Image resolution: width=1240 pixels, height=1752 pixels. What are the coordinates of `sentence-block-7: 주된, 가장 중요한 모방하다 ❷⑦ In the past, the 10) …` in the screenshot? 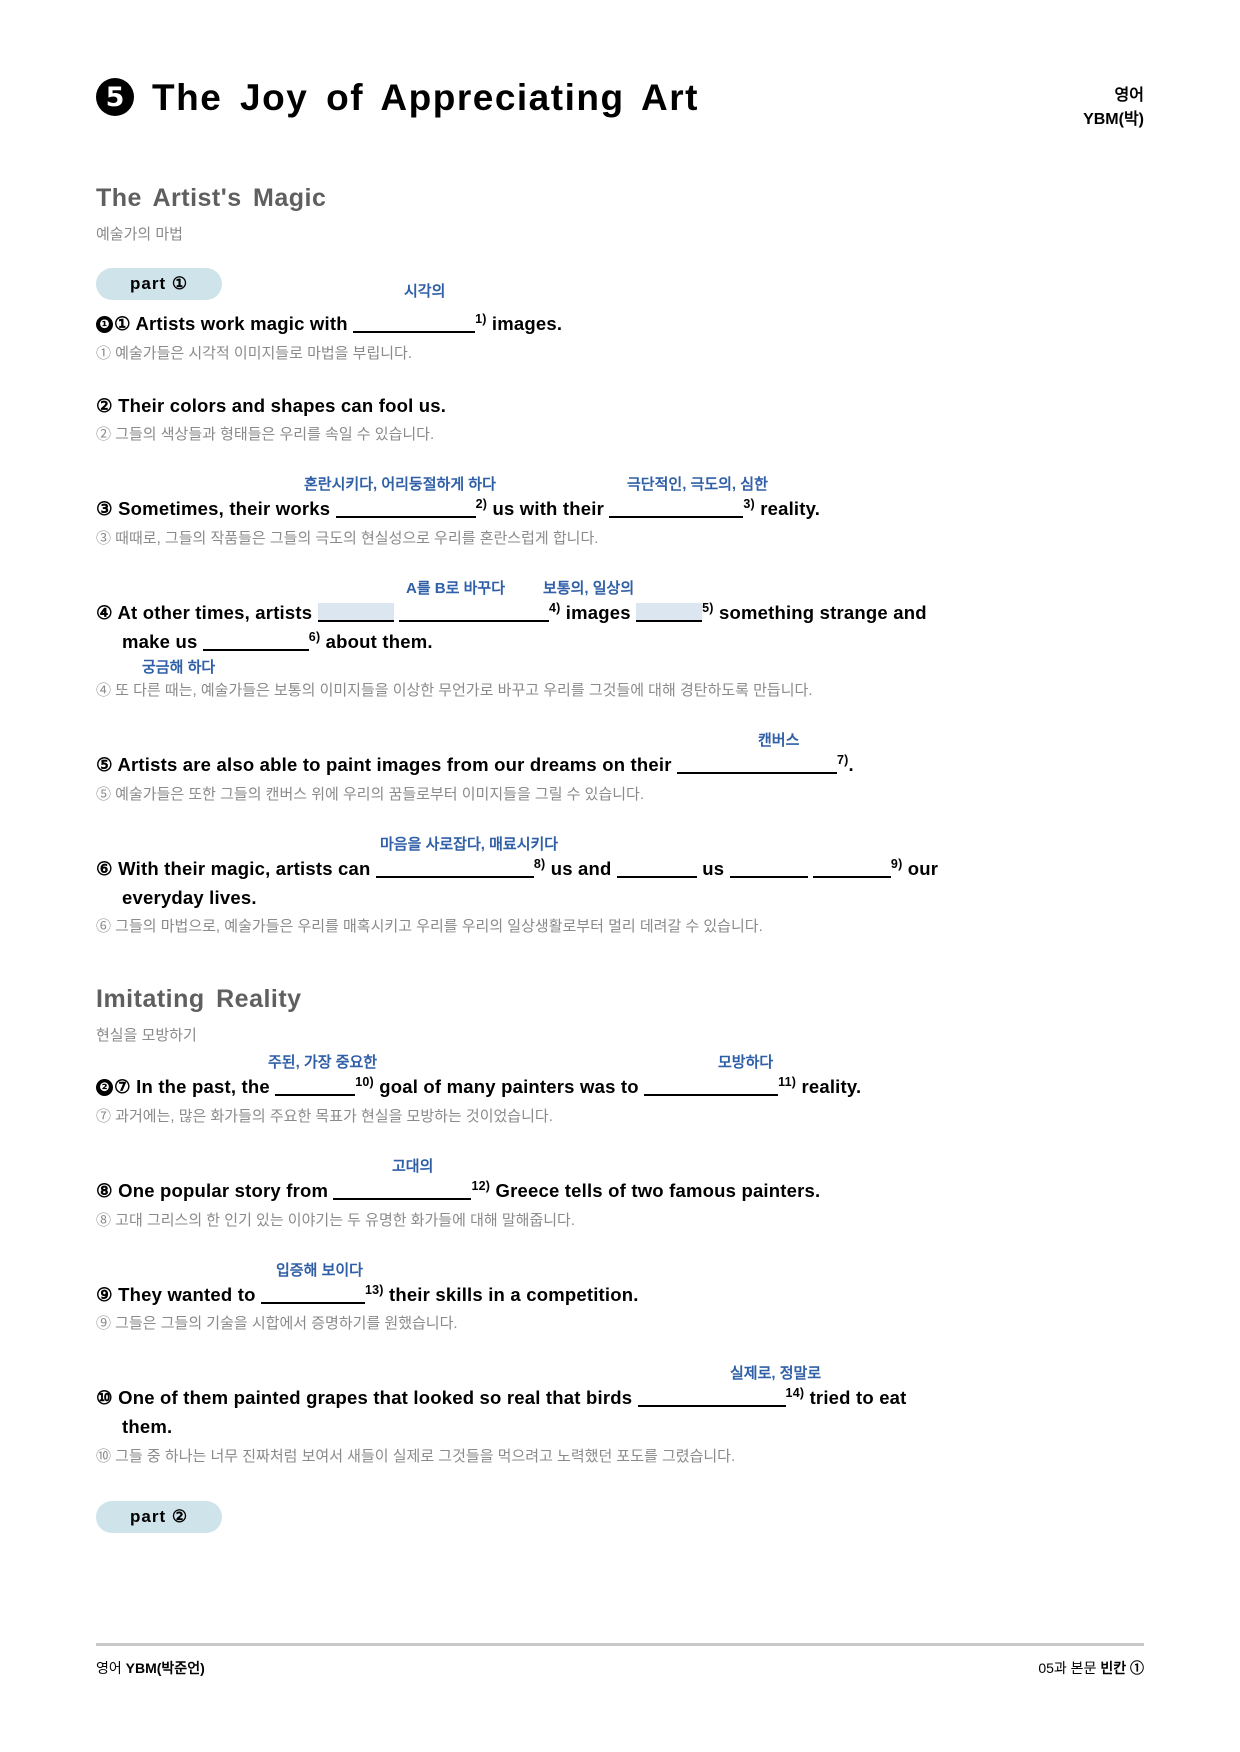 It's located at (620, 1090).